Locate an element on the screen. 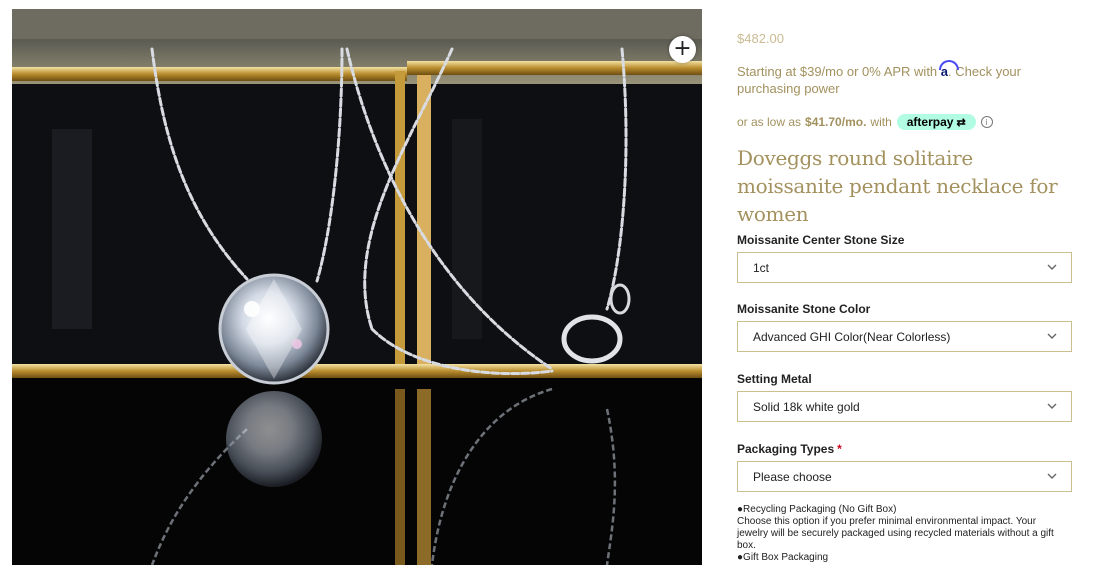 This screenshot has height=567, width=1114. packaging-types-label: Packaging Types * is located at coordinates (789, 449).